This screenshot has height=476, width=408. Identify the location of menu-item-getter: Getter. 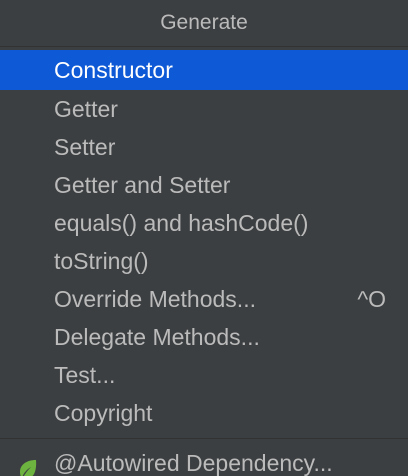
(204, 109).